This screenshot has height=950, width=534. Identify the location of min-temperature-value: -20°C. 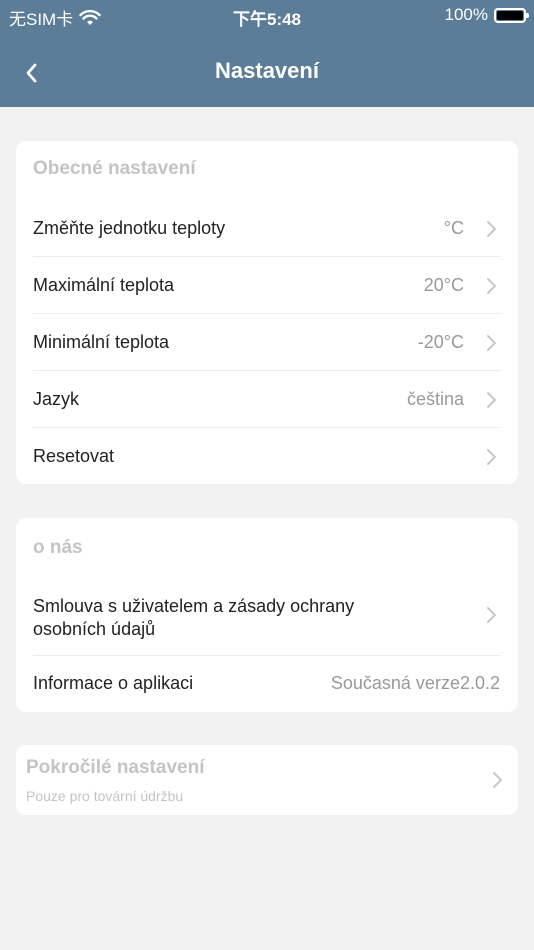
(440, 342).